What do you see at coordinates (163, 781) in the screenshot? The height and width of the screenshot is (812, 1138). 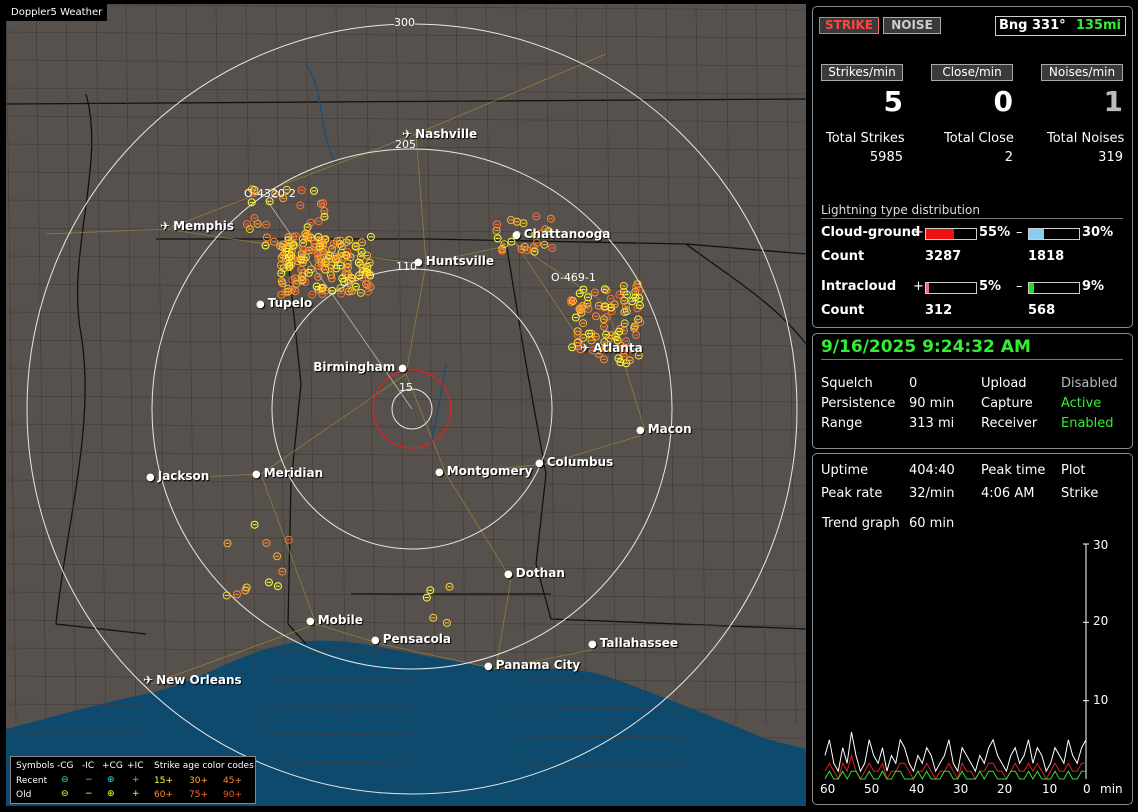 I see `legend-age-15: 15+` at bounding box center [163, 781].